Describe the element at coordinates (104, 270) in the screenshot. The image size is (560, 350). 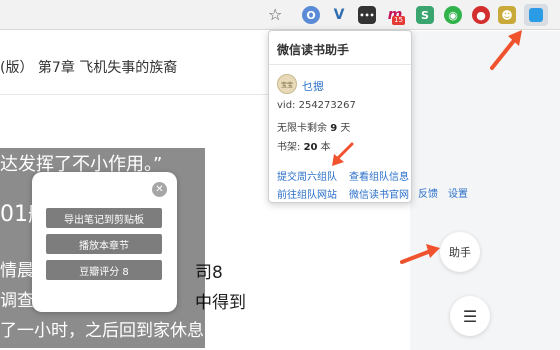
I see `douban-rating-button: 豆瓣评分 8` at that location.